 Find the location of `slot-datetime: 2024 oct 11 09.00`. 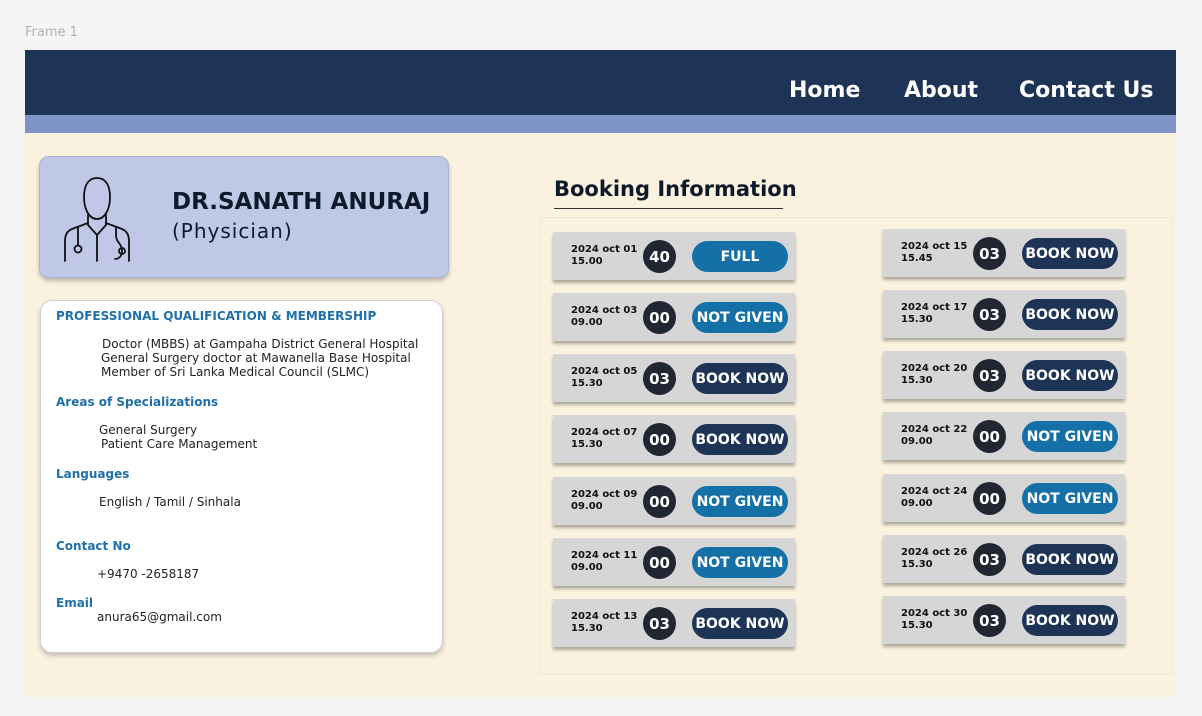

slot-datetime: 2024 oct 11 09.00 is located at coordinates (604, 562).